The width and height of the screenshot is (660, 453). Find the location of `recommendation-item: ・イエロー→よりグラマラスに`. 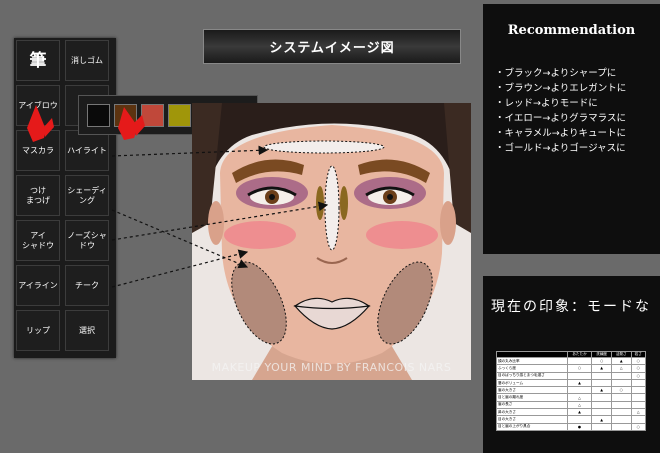

recommendation-item: ・イエロー→よりグラマラスに is located at coordinates (560, 118).